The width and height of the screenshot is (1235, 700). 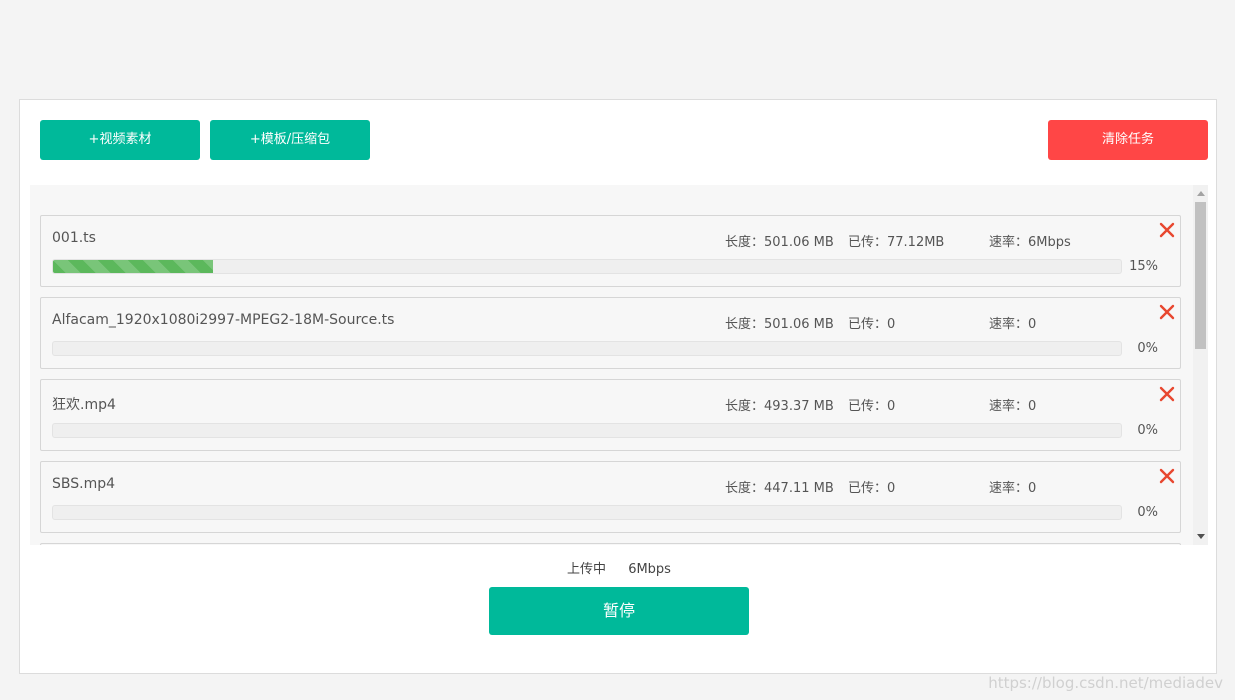 I want to click on progress-percent: 15%, so click(x=1143, y=266).